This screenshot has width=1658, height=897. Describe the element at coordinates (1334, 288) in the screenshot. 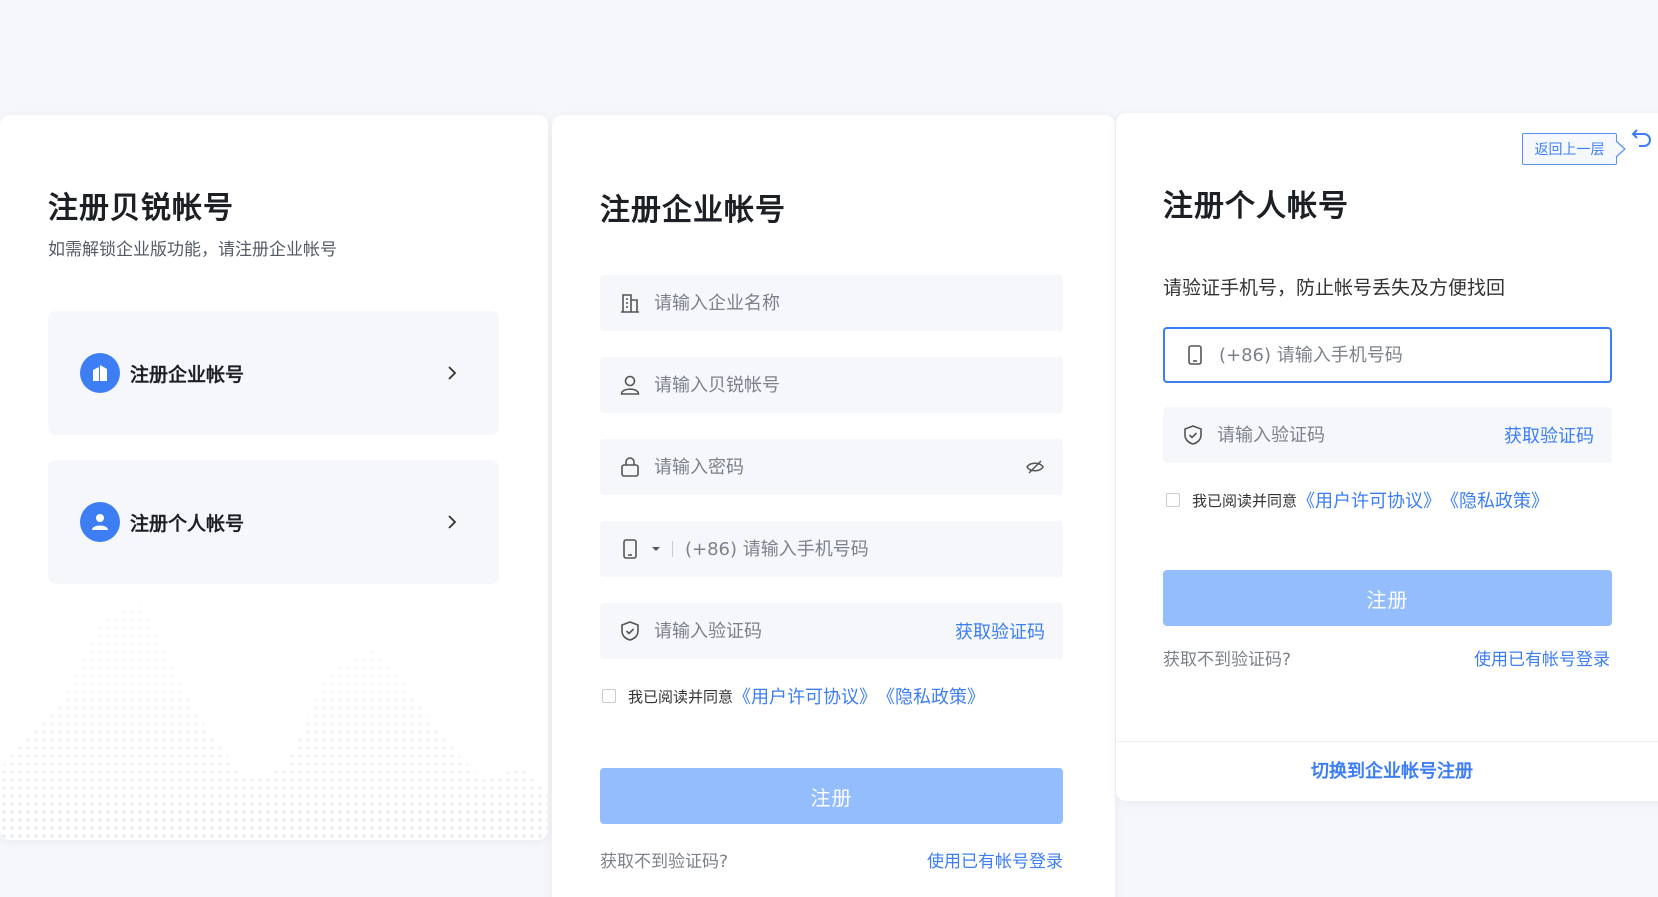

I see `personal-subtitle: 请验证手机号，防止帐号丢失及方便找回` at that location.